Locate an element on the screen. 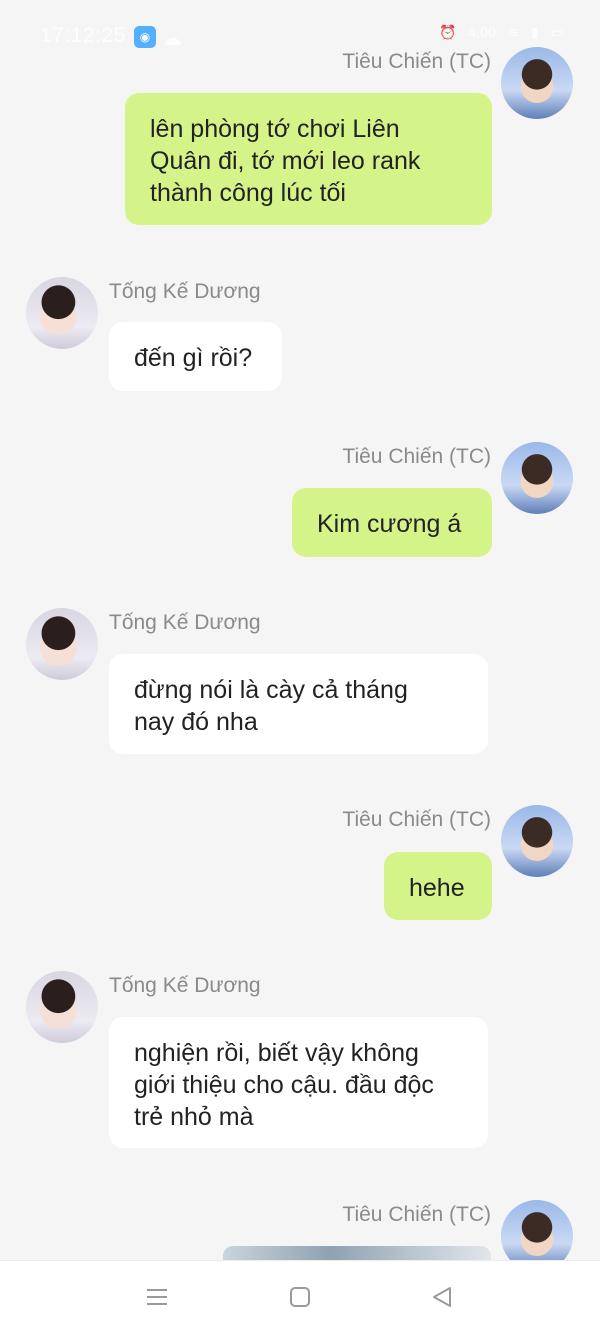  navigation-bar is located at coordinates (300, 1297).